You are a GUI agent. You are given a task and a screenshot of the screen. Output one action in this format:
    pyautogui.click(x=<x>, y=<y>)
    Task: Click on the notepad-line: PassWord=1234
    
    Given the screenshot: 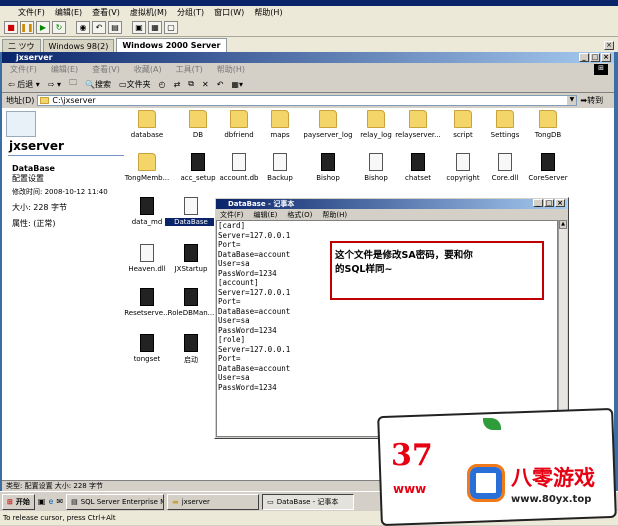 What is the action you would take?
    pyautogui.click(x=247, y=330)
    